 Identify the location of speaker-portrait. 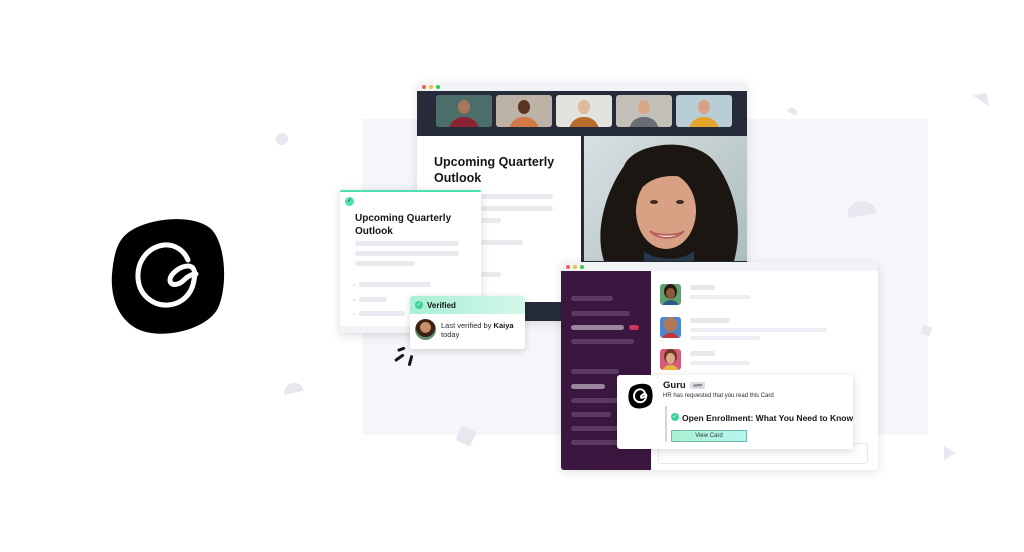
(669, 202).